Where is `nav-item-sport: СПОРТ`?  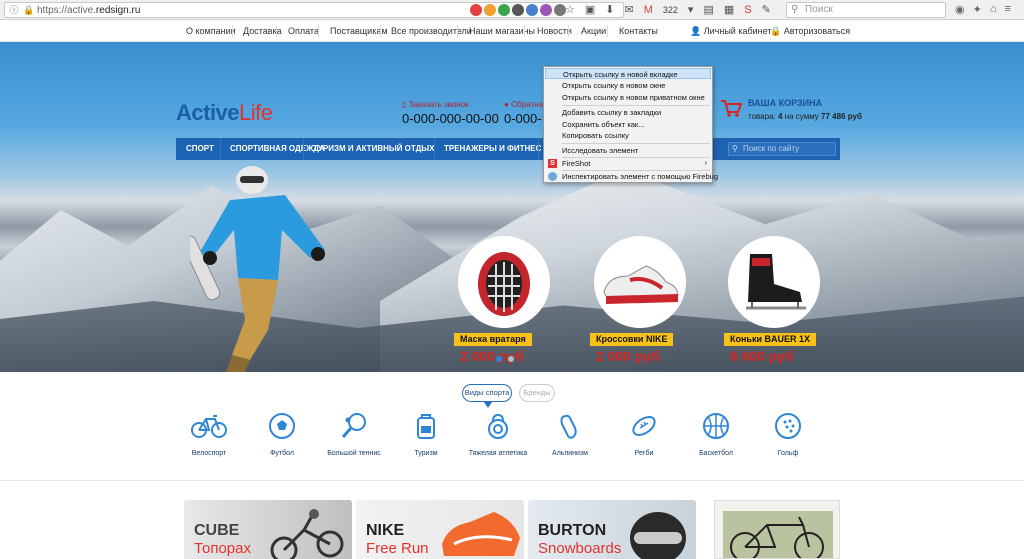 nav-item-sport: СПОРТ is located at coordinates (200, 148).